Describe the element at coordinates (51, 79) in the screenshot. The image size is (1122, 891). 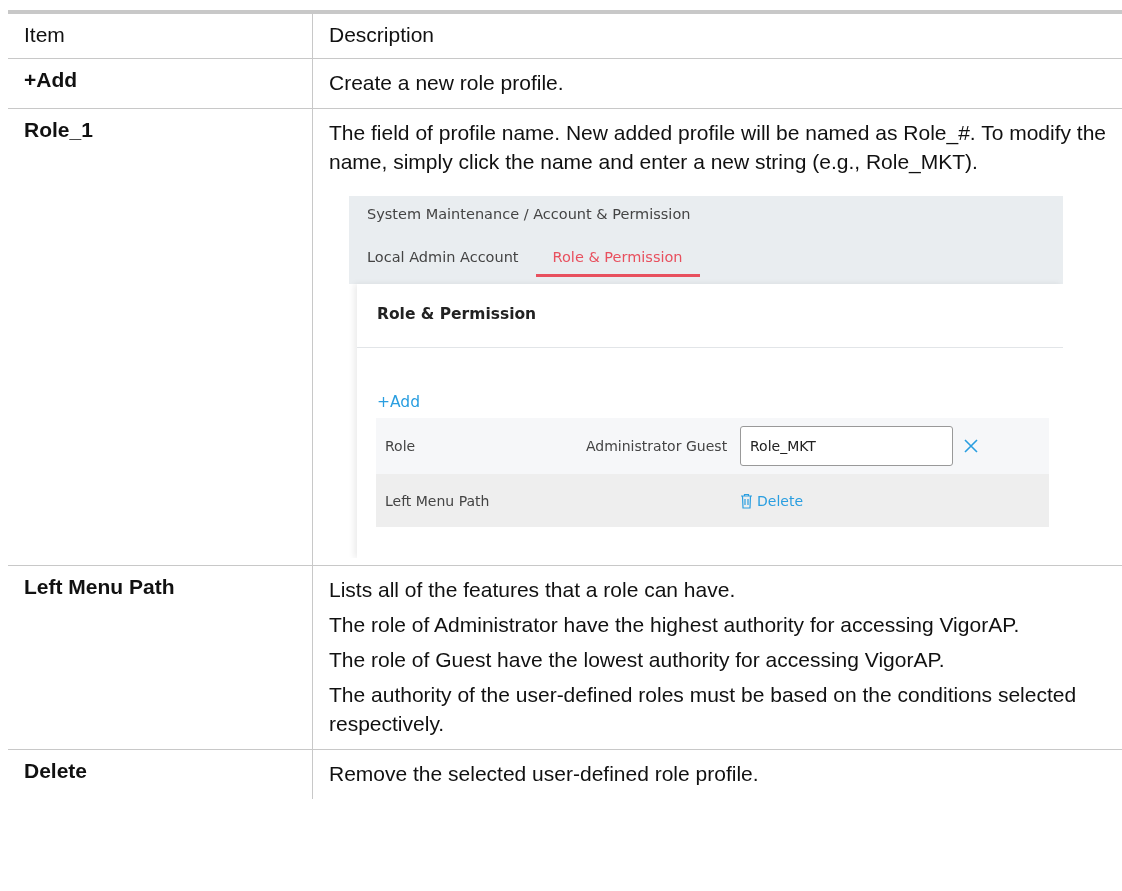
I see `item-name: +Add` at that location.